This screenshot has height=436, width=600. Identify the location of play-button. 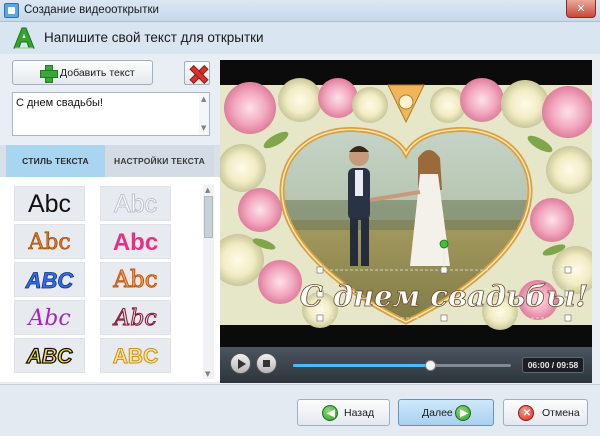
(240, 363).